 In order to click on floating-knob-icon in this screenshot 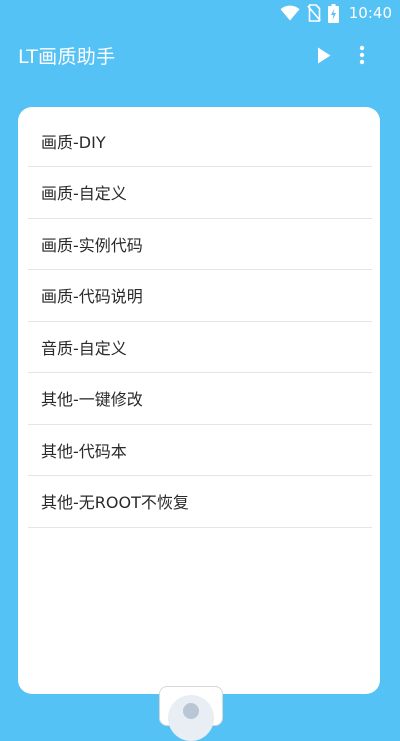, I will do `click(191, 718)`.